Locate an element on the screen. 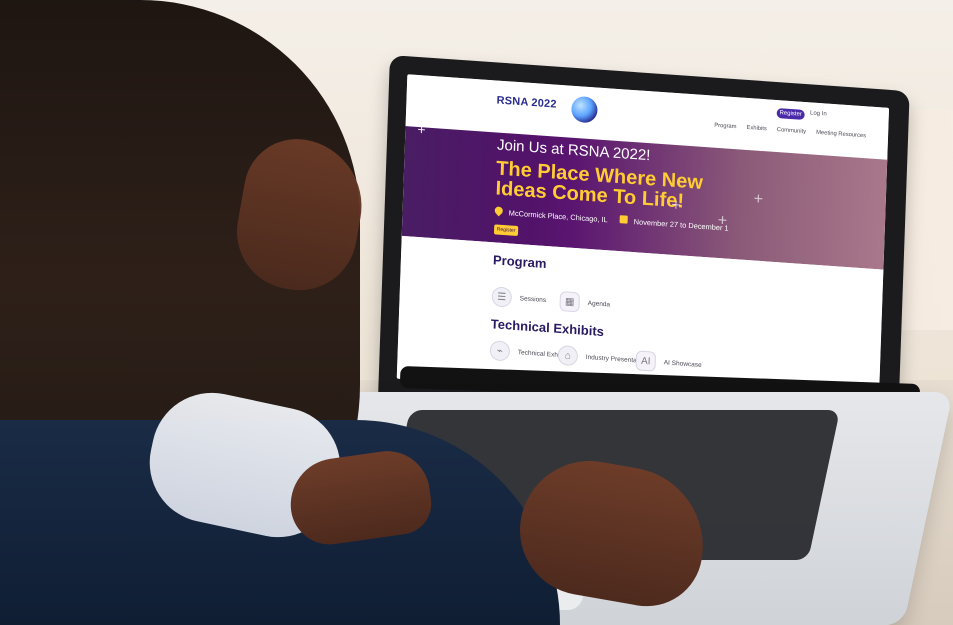  industry-presentations-icon: ⌂ is located at coordinates (568, 355).